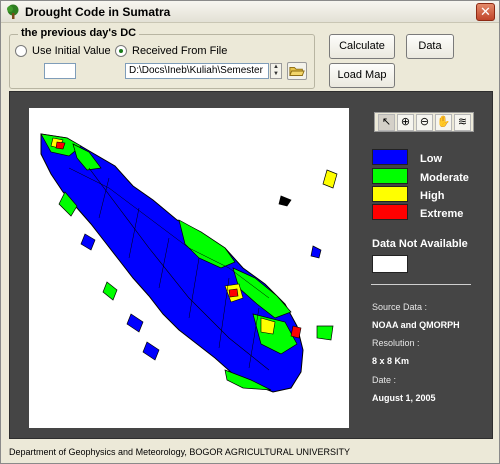  What do you see at coordinates (79, 33) in the screenshot?
I see `previous-dc-group-label: the previous day's DC` at bounding box center [79, 33].